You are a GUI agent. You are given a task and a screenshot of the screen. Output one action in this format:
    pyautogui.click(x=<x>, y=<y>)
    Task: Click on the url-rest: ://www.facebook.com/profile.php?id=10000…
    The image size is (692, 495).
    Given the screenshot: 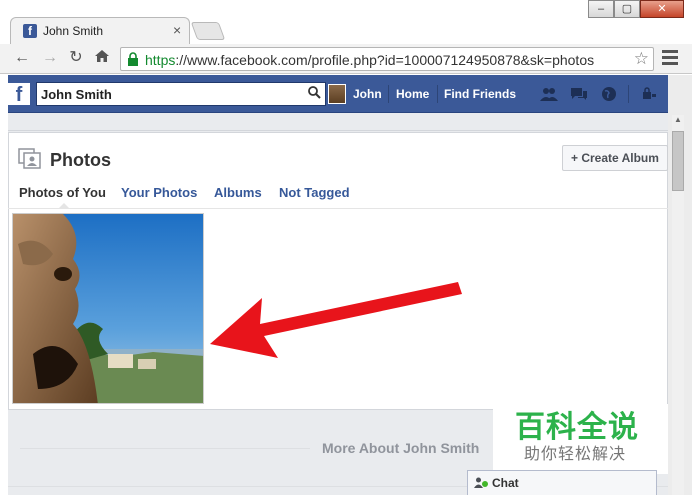 What is the action you would take?
    pyautogui.click(x=385, y=60)
    